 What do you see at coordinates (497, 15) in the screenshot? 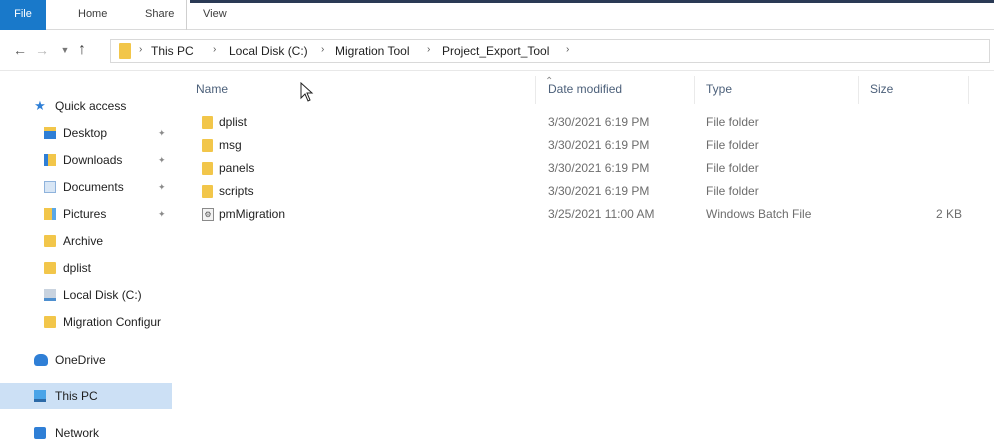
I see `ribbon: File Home Share View` at bounding box center [497, 15].